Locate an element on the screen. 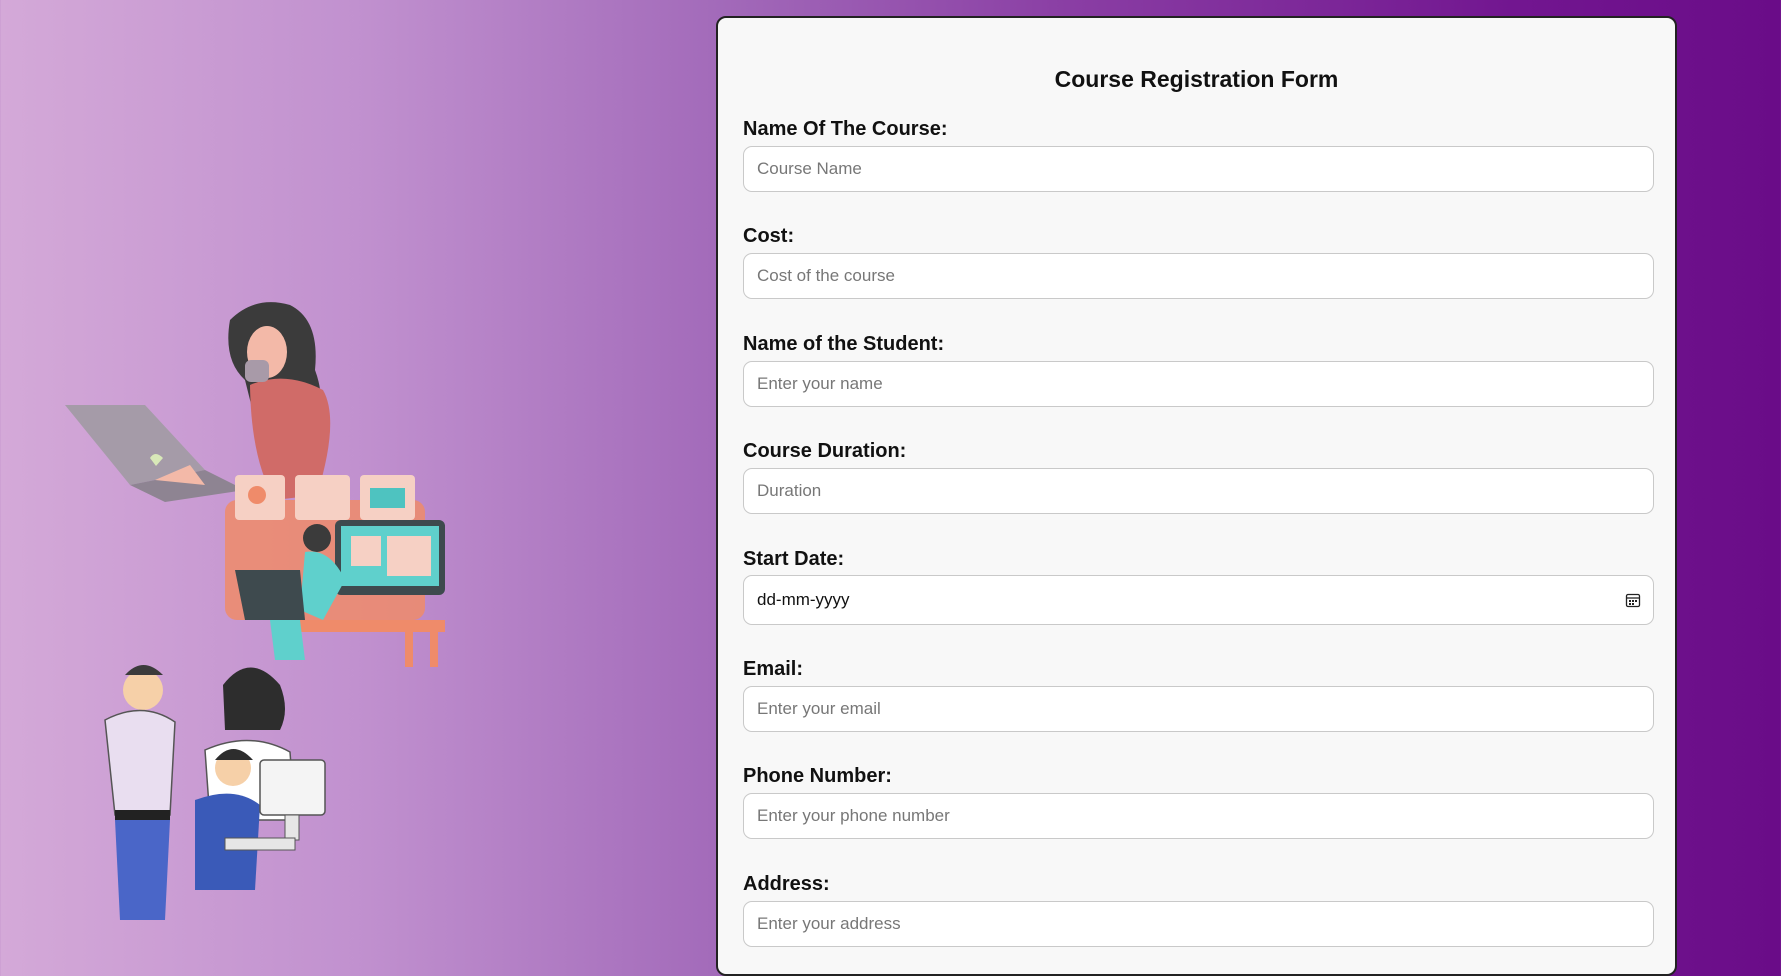  phone-number-input: Enter your phone number is located at coordinates (1198, 816).